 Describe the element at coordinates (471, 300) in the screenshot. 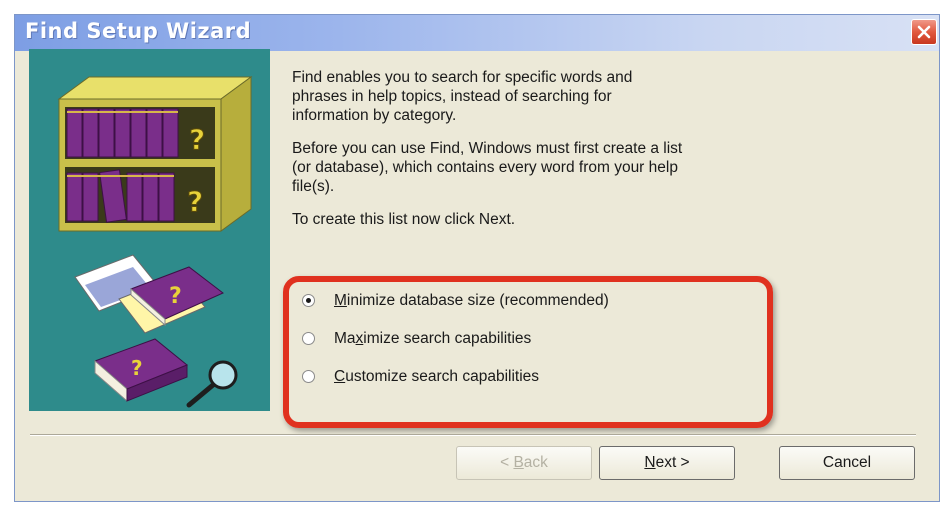

I see `option-label: Minimize database size (recommended)` at that location.